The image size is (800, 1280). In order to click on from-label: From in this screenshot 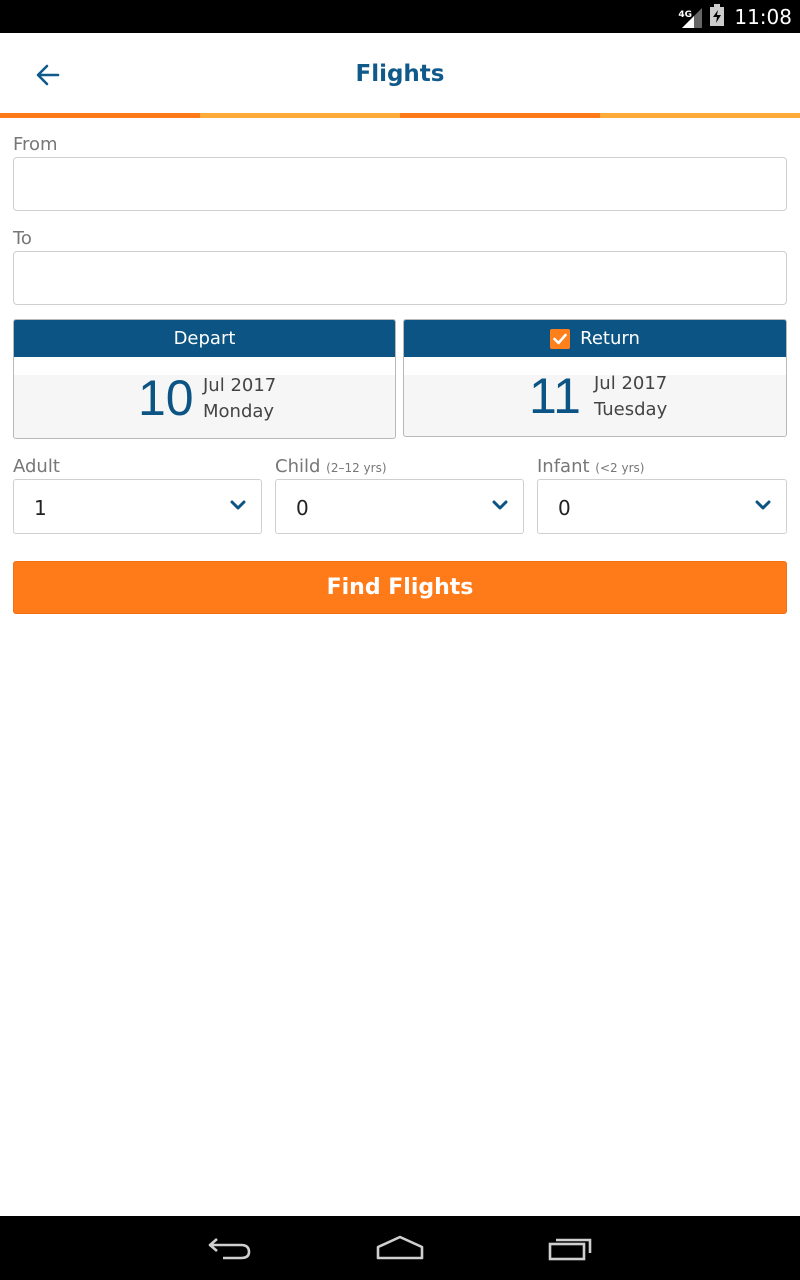, I will do `click(35, 144)`.